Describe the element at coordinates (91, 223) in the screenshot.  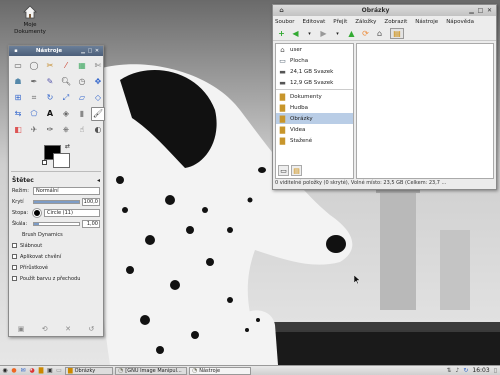
I see `scale-value: 1,00` at that location.